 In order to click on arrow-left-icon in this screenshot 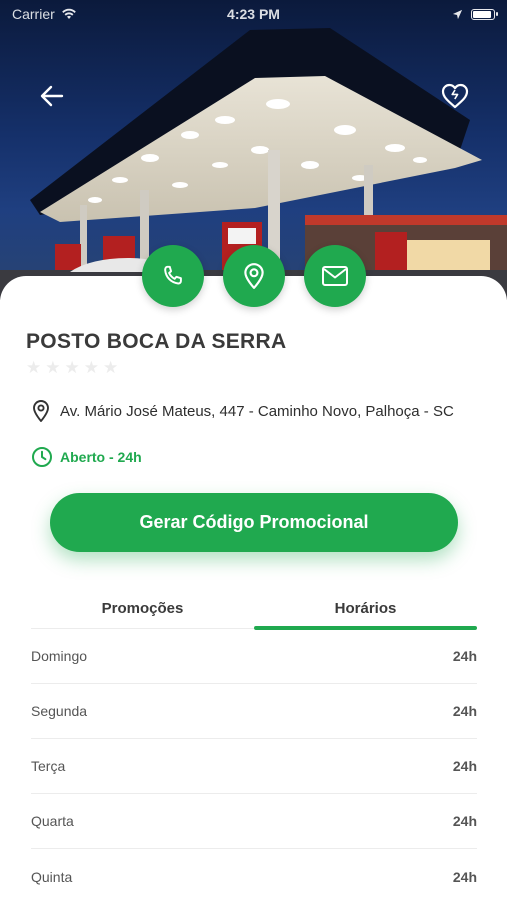, I will do `click(52, 96)`.